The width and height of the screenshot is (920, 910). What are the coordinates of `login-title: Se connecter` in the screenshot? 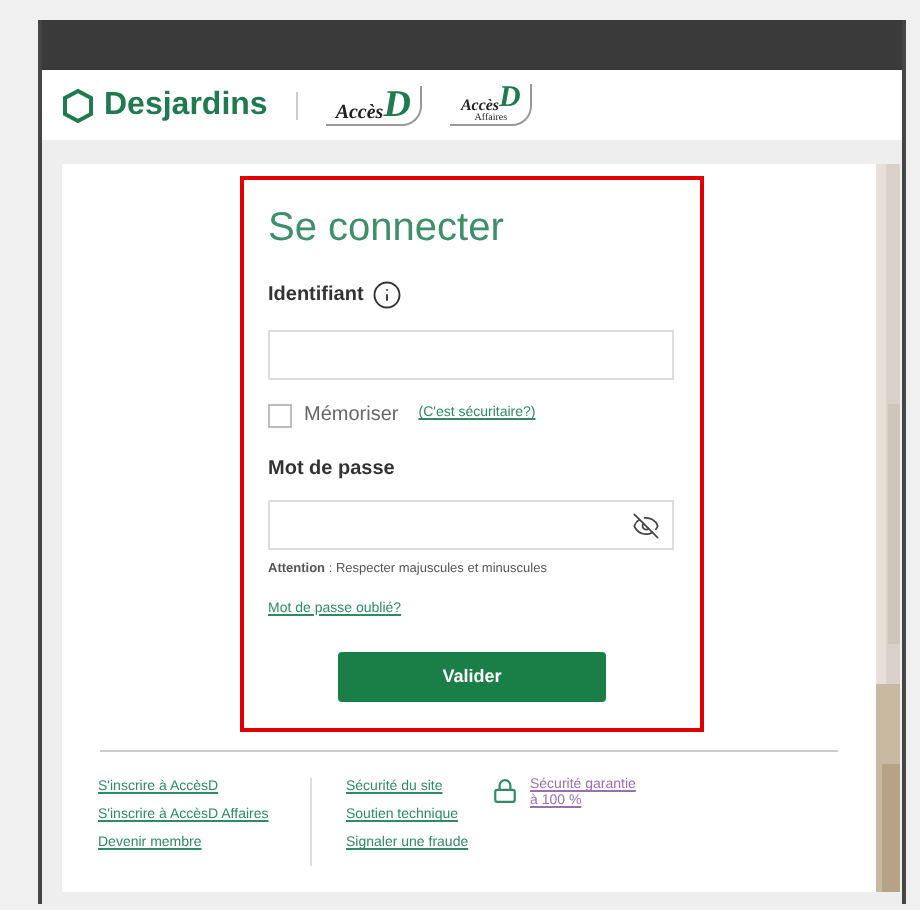 It's located at (387, 228).